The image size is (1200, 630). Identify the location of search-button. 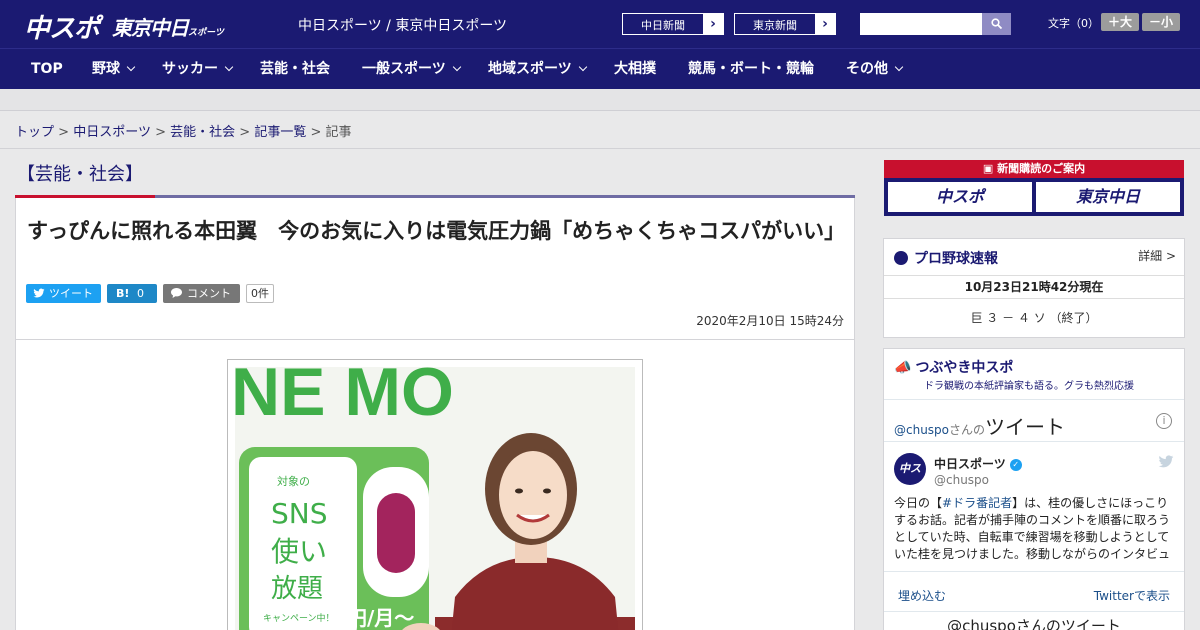
(996, 24).